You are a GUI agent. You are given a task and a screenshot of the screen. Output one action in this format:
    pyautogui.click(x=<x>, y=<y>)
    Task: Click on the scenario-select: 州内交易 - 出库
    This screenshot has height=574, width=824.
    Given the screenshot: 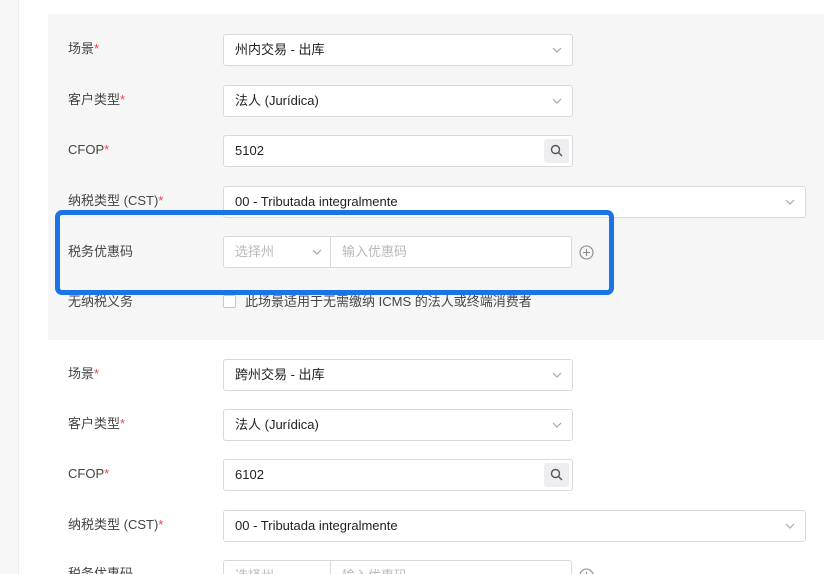 What is the action you would take?
    pyautogui.click(x=398, y=50)
    